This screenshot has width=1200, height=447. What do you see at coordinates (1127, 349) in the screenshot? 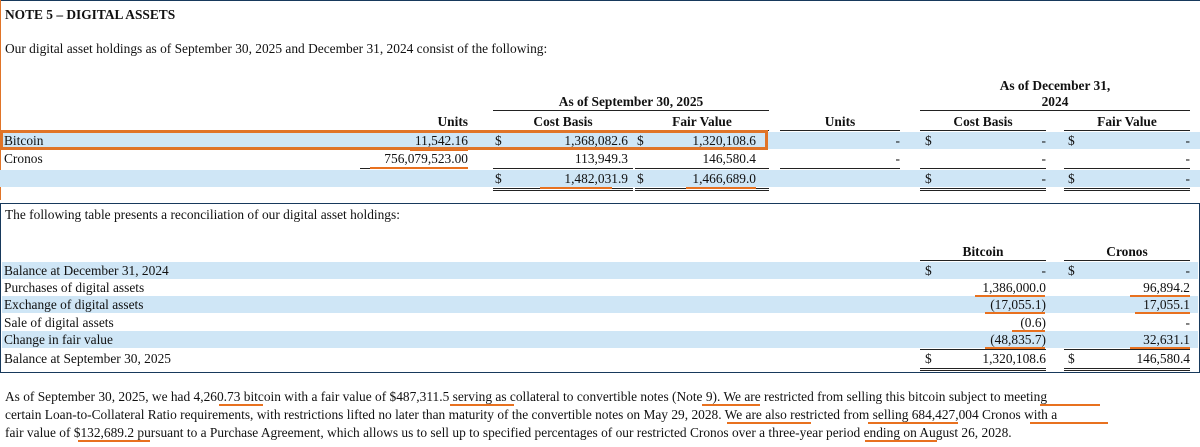
I see `cronos-total-rule` at bounding box center [1127, 349].